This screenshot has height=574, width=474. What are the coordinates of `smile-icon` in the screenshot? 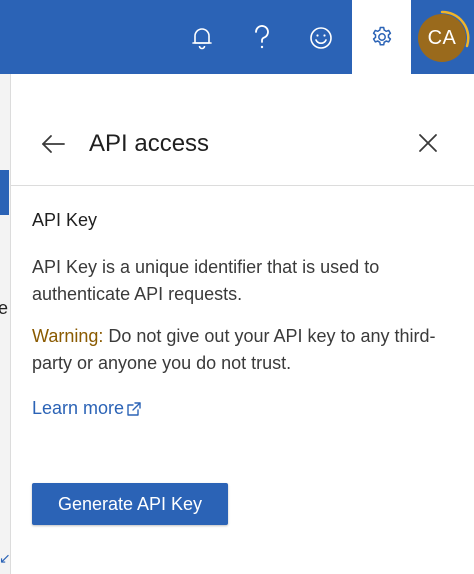 It's located at (321, 38).